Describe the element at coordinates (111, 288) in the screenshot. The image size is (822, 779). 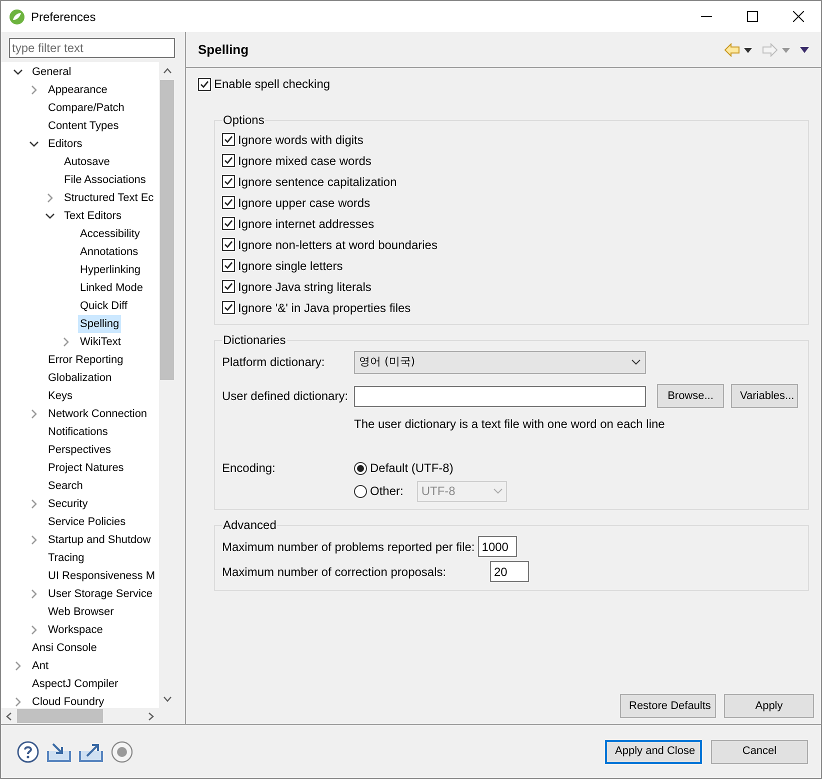
I see `tree-item: Linked Mode` at that location.